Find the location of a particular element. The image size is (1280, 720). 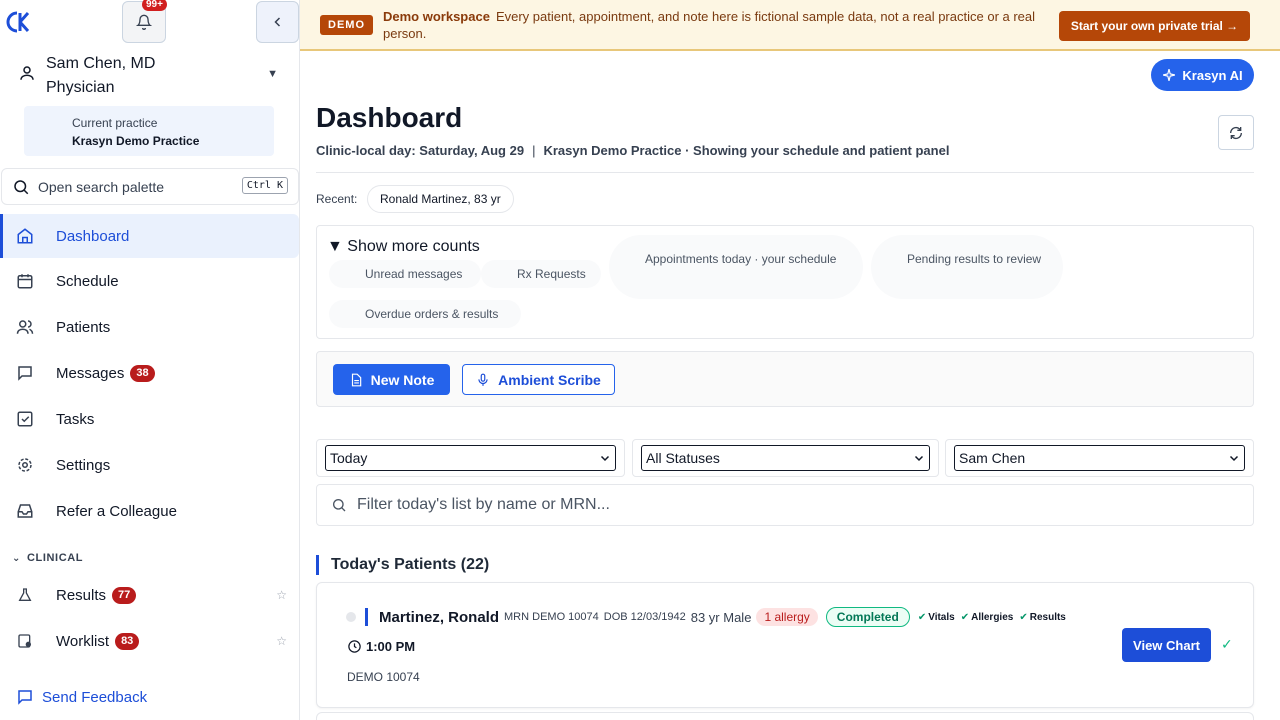

show-more-counts-toggle: ▼ Show more counts is located at coordinates (403, 247).